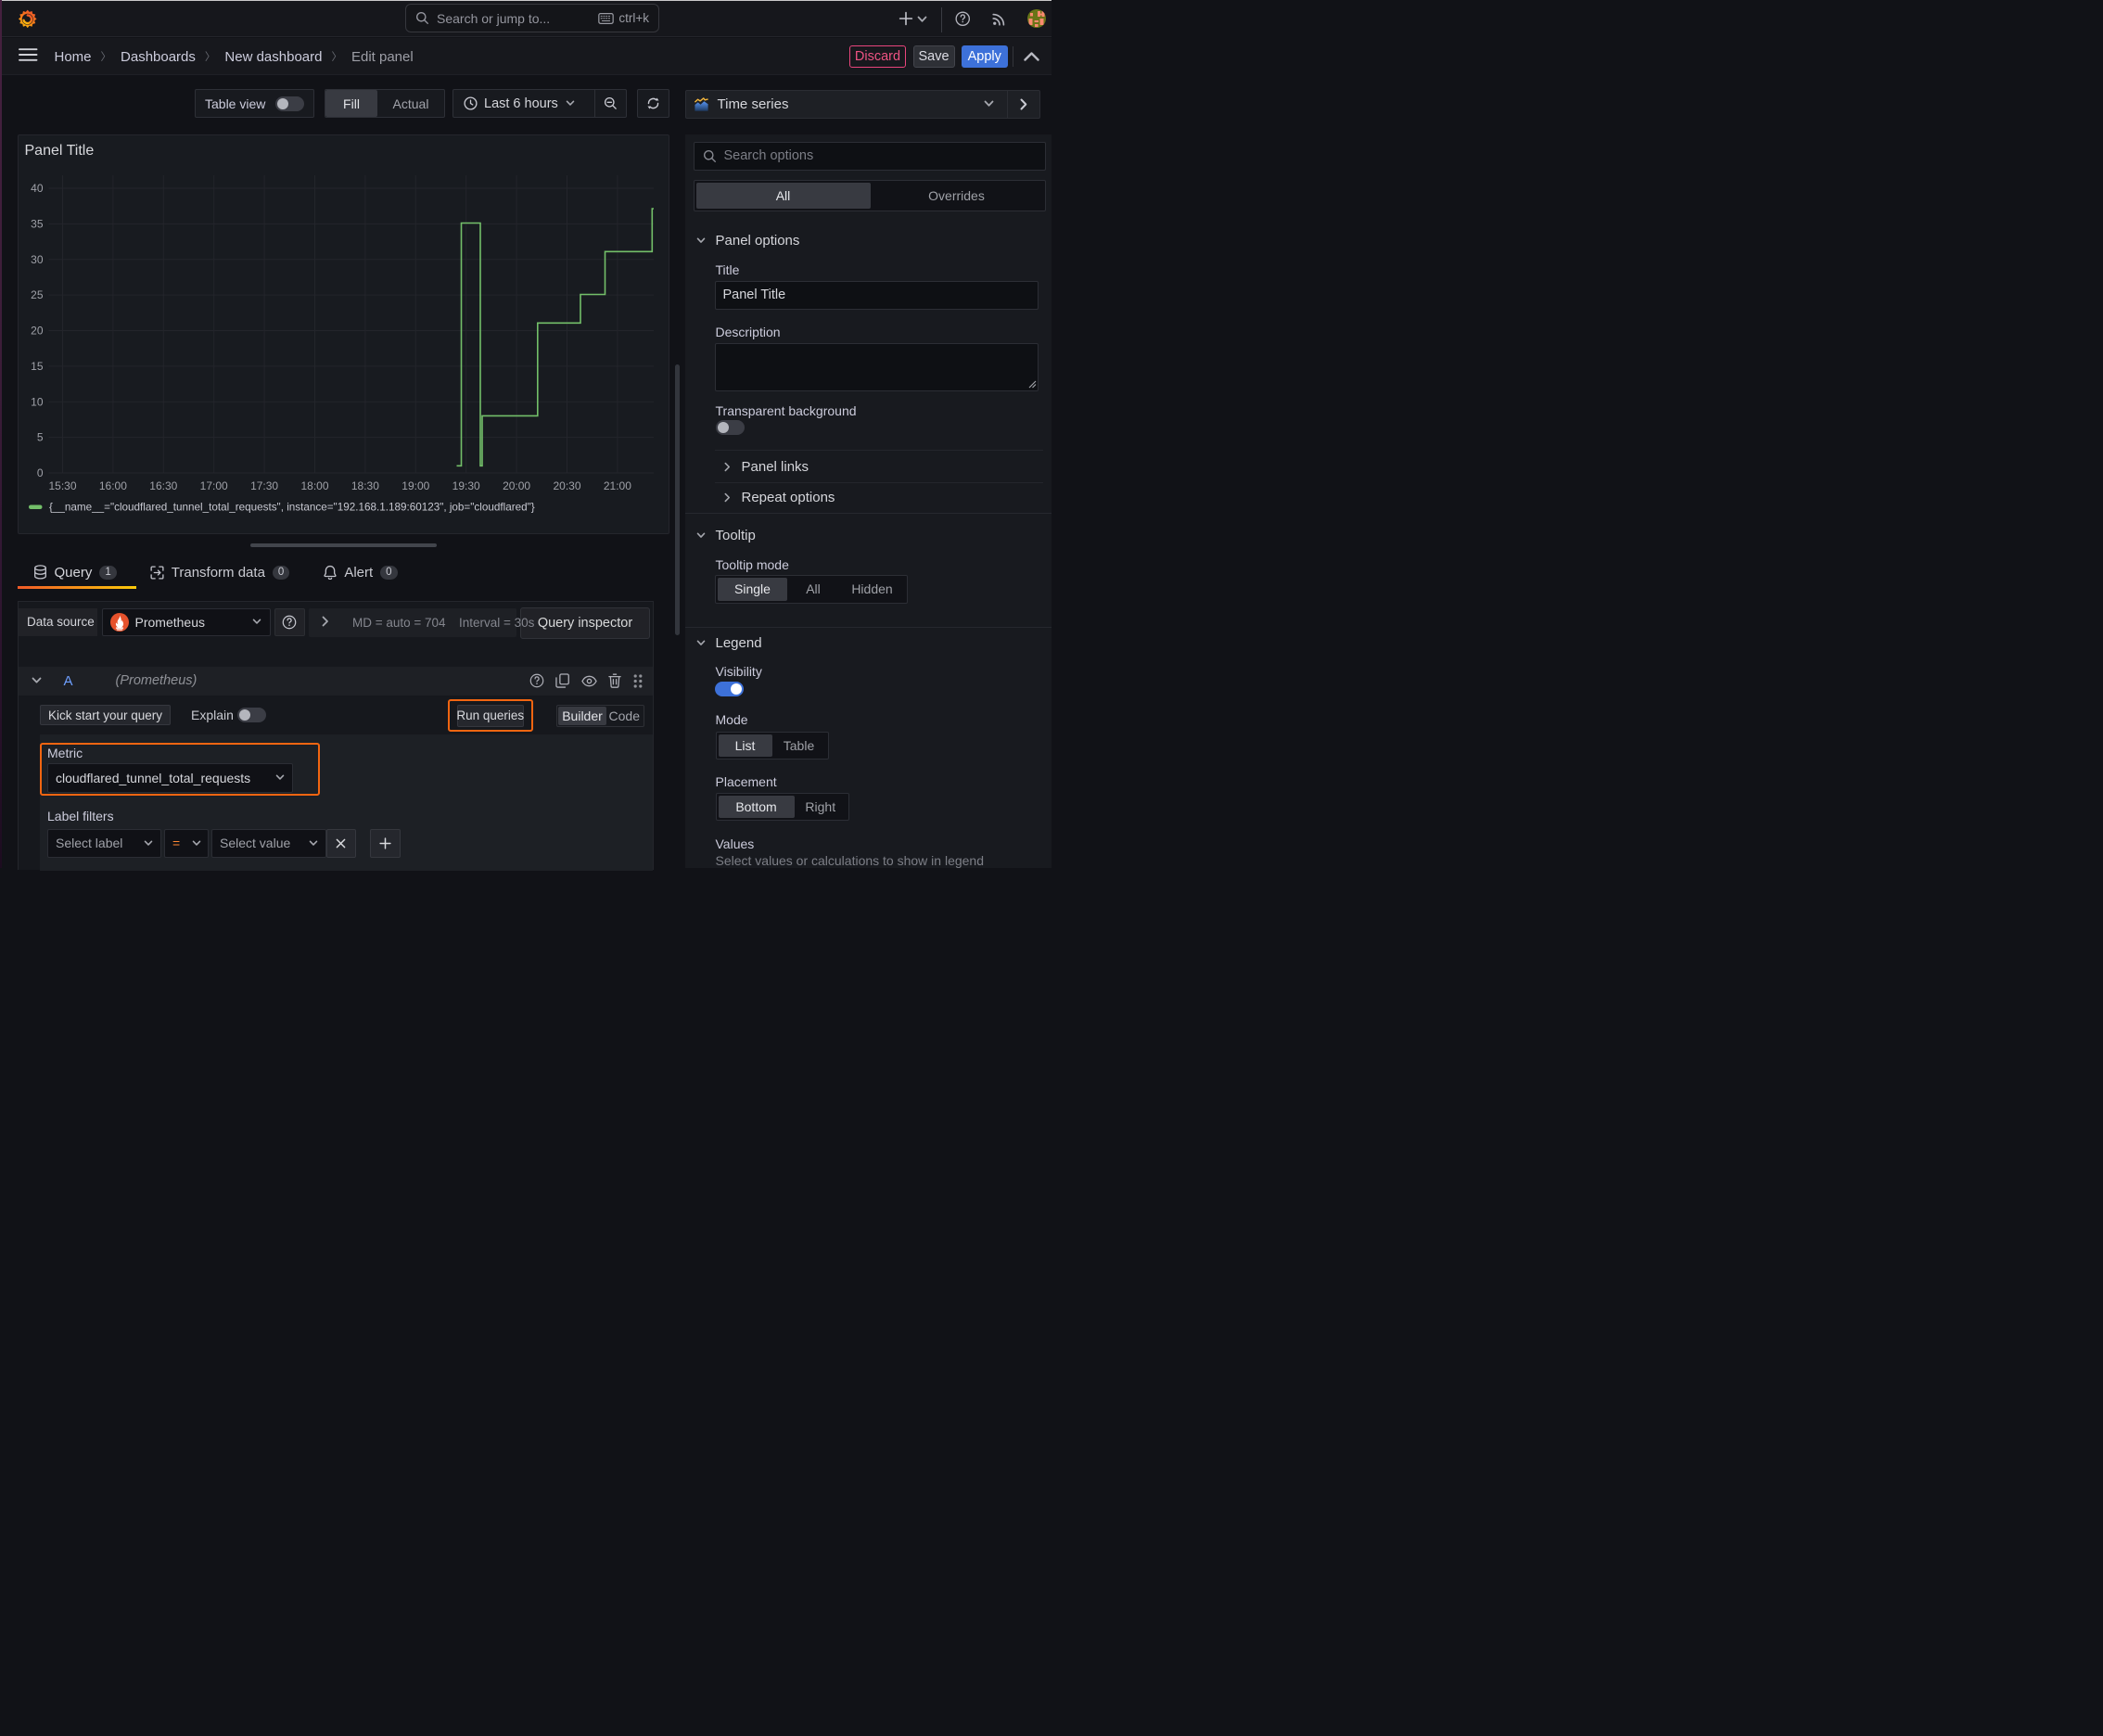 The width and height of the screenshot is (2103, 1736). Describe the element at coordinates (617, 485) in the screenshot. I see `svg-text: 21:00` at that location.